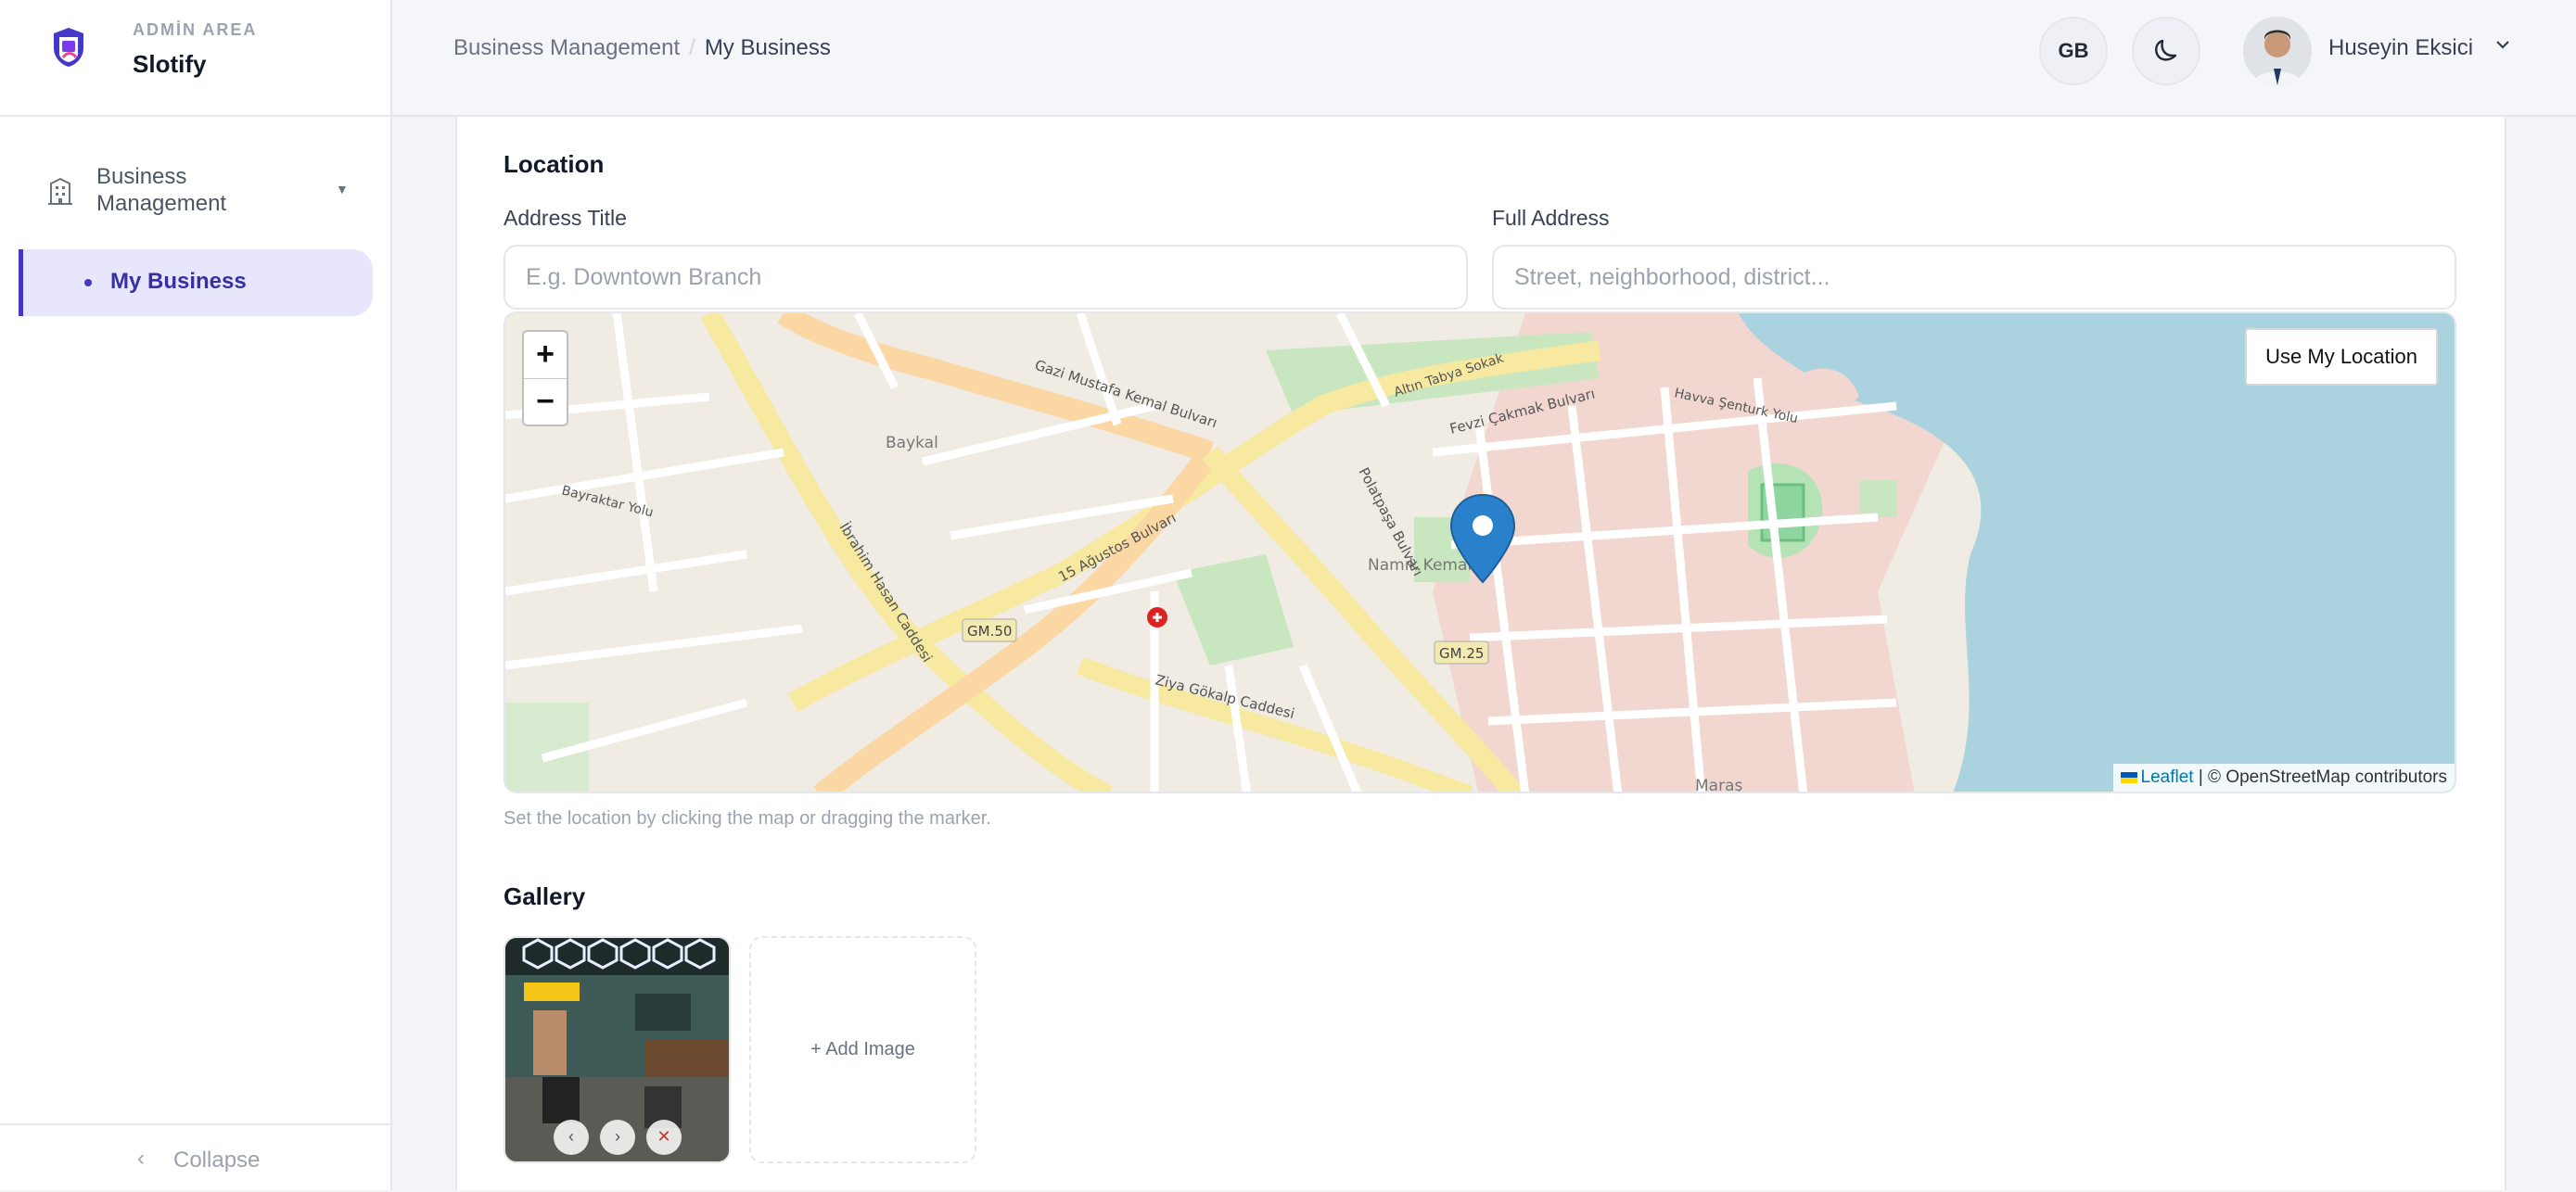 The height and width of the screenshot is (1192, 2576). What do you see at coordinates (217, 1160) in the screenshot?
I see `collapse-label: Collapse` at bounding box center [217, 1160].